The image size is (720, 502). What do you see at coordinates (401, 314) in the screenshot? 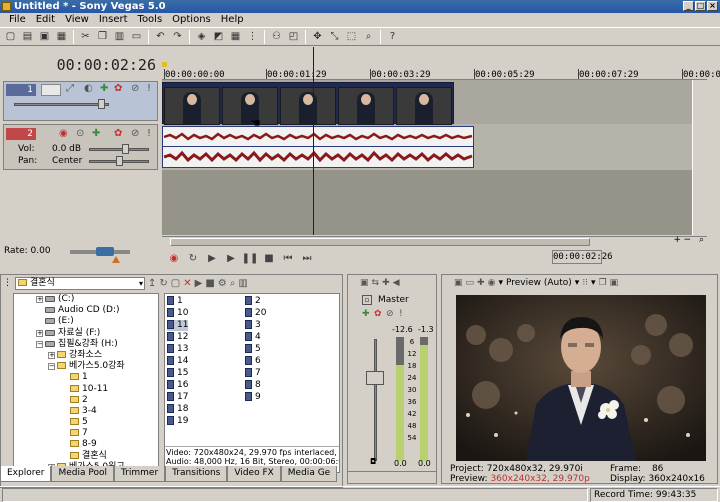
I see `master-solo-icon: !` at bounding box center [401, 314].